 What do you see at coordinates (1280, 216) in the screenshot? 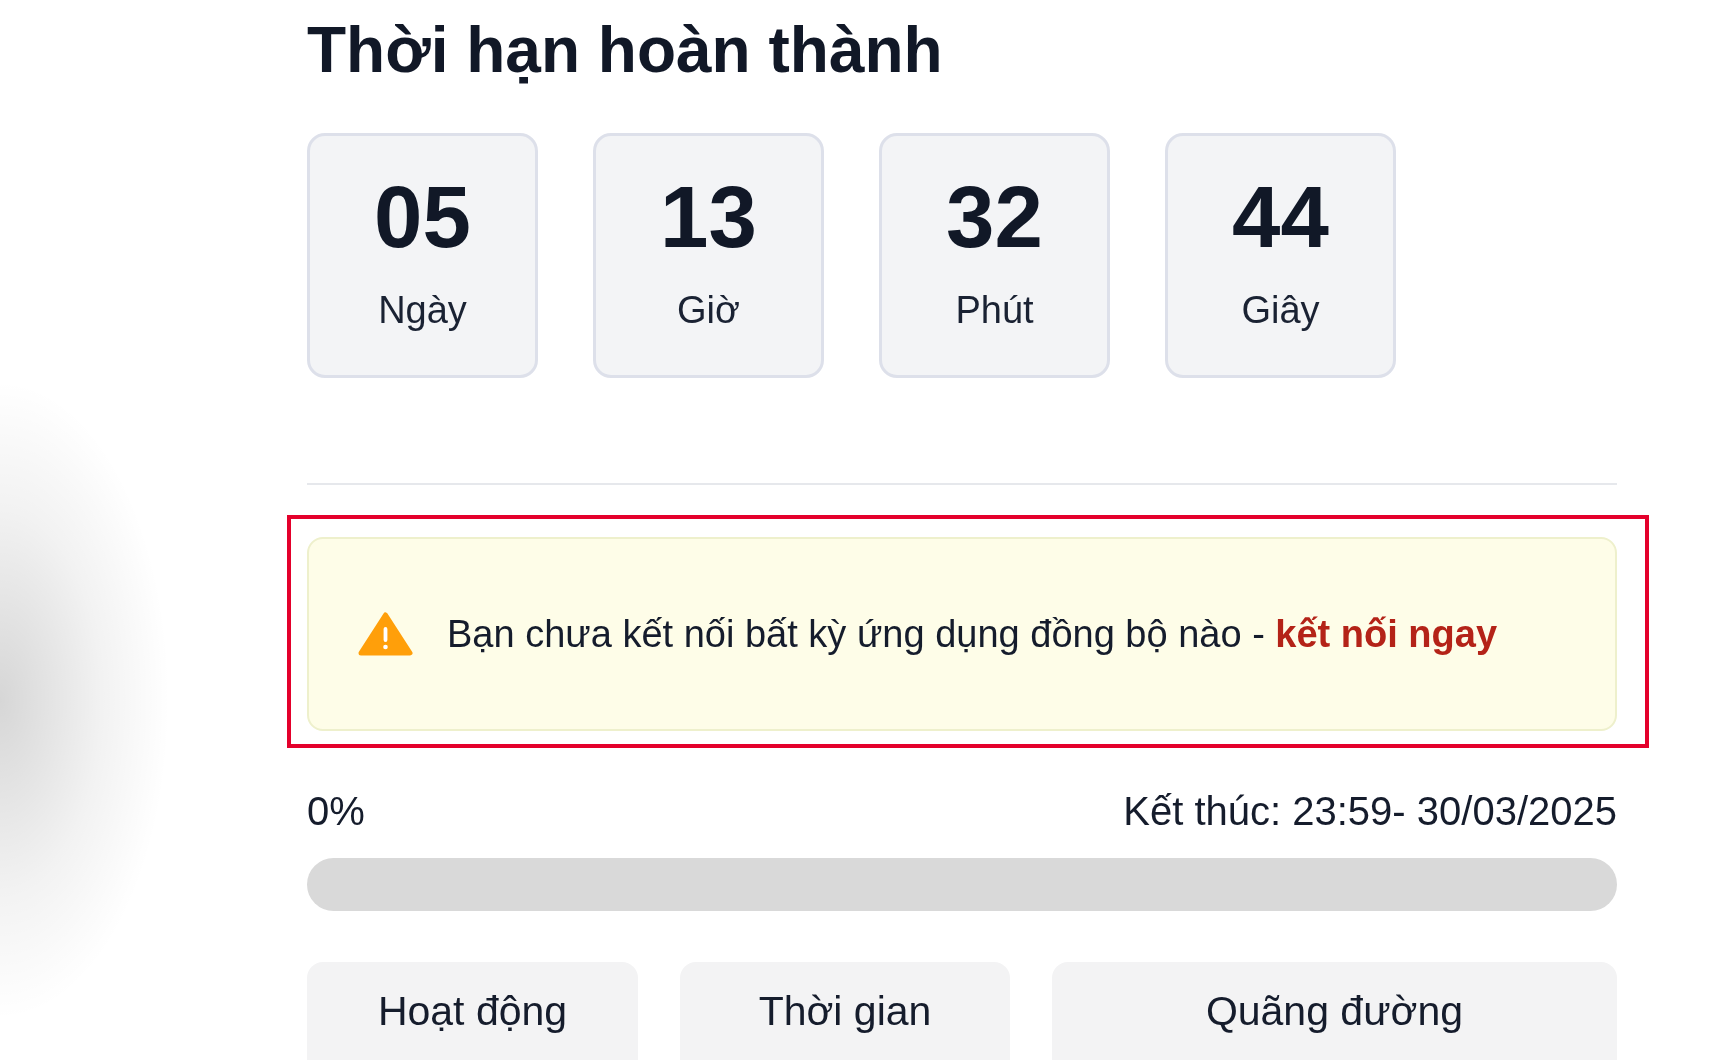
I see `countdown-value: 44` at bounding box center [1280, 216].